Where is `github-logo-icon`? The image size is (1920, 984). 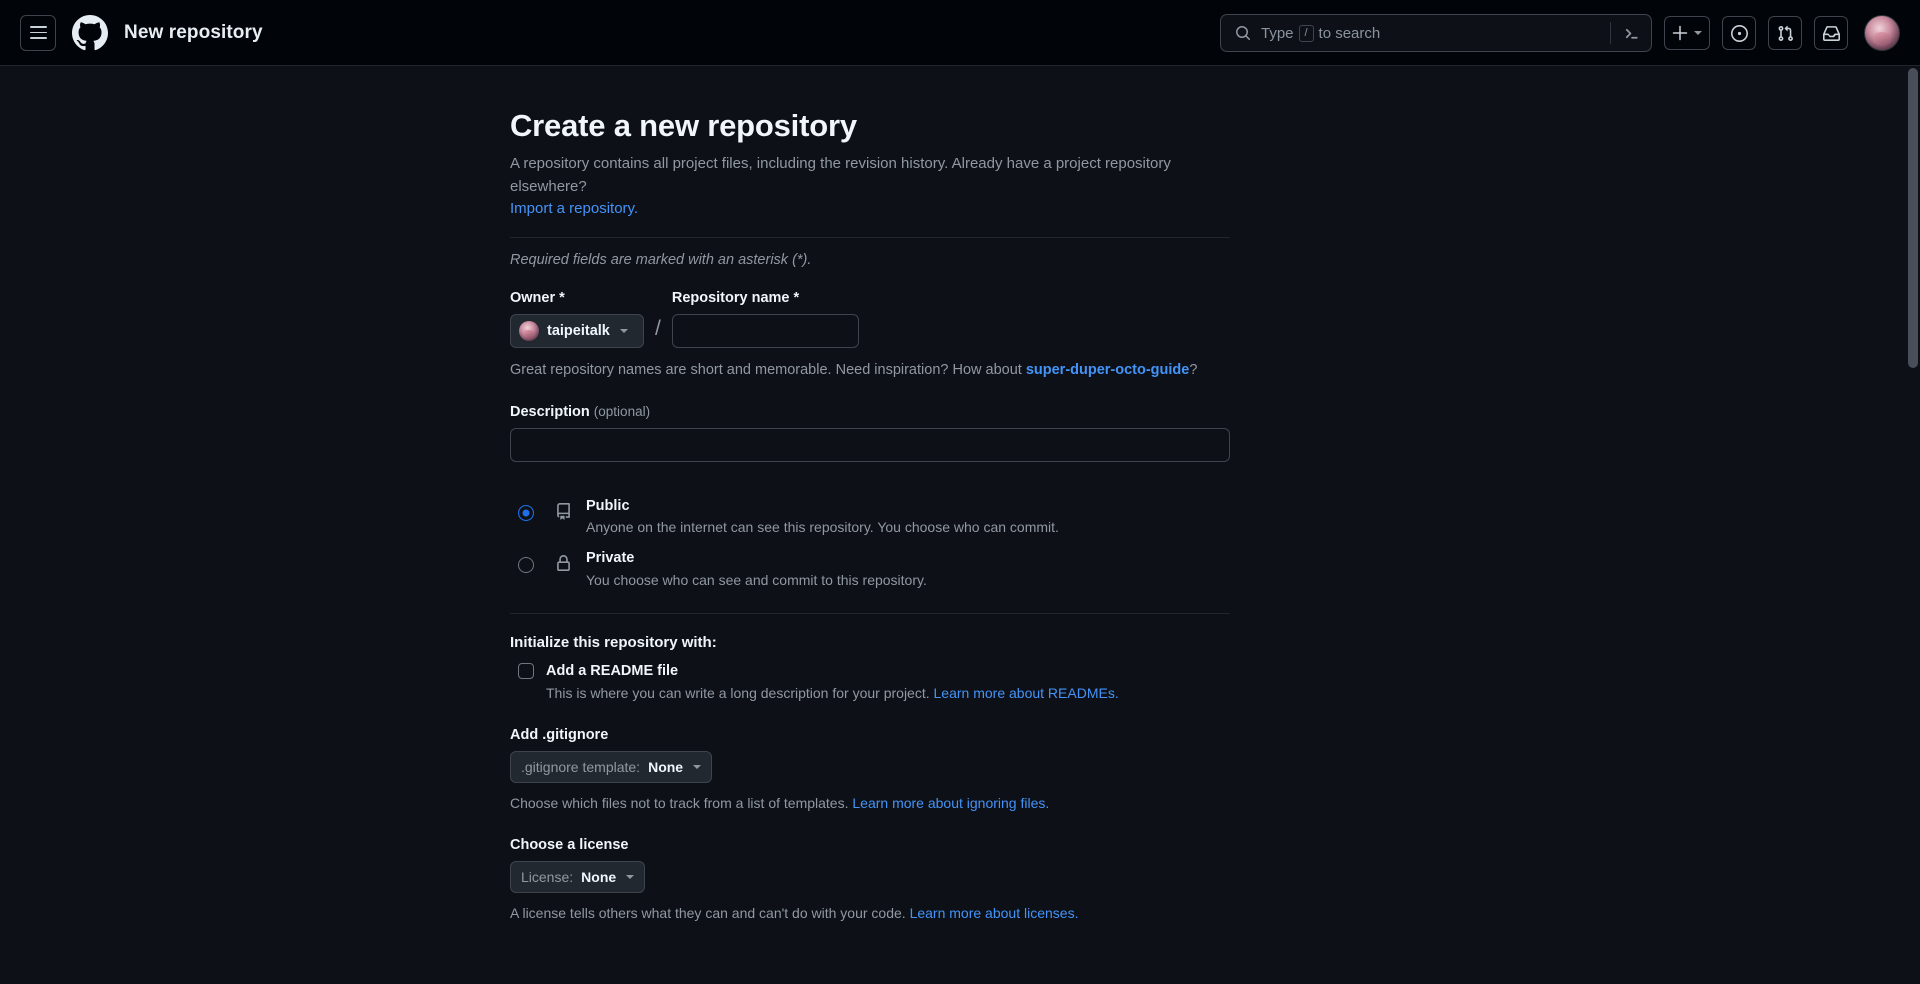 github-logo-icon is located at coordinates (90, 32).